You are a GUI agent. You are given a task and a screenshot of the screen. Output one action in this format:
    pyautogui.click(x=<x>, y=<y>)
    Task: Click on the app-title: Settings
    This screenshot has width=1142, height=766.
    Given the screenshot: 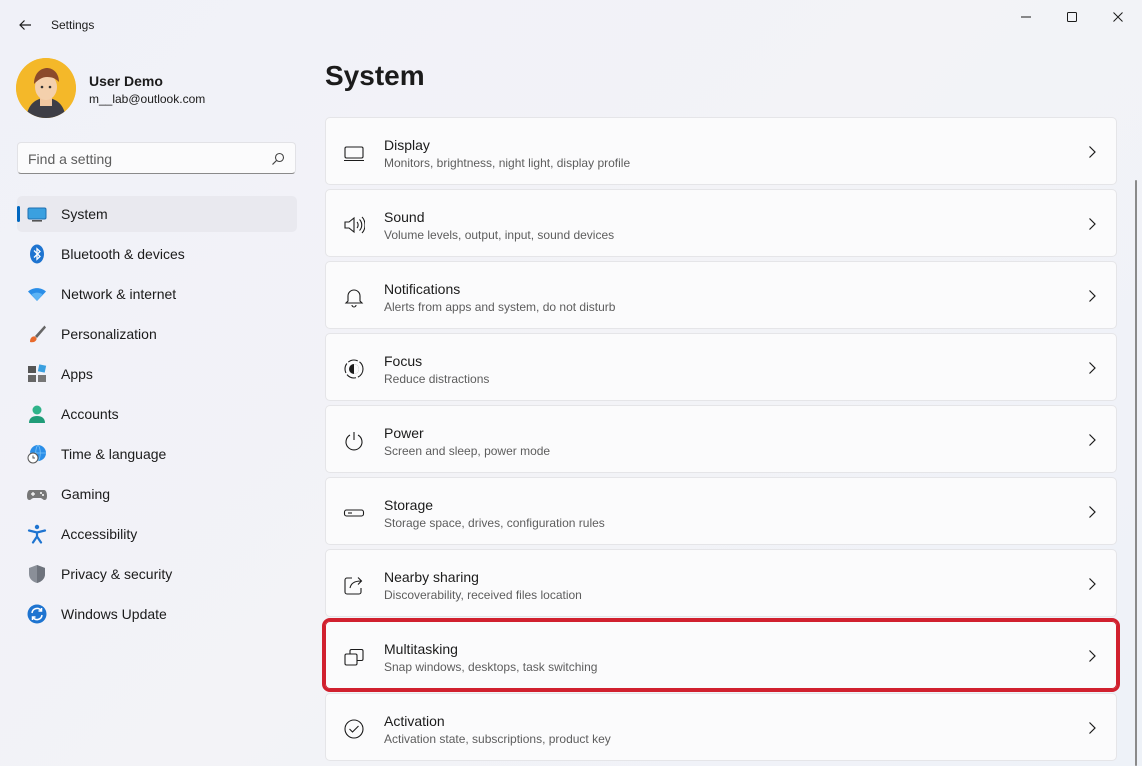 What is the action you would take?
    pyautogui.click(x=73, y=25)
    